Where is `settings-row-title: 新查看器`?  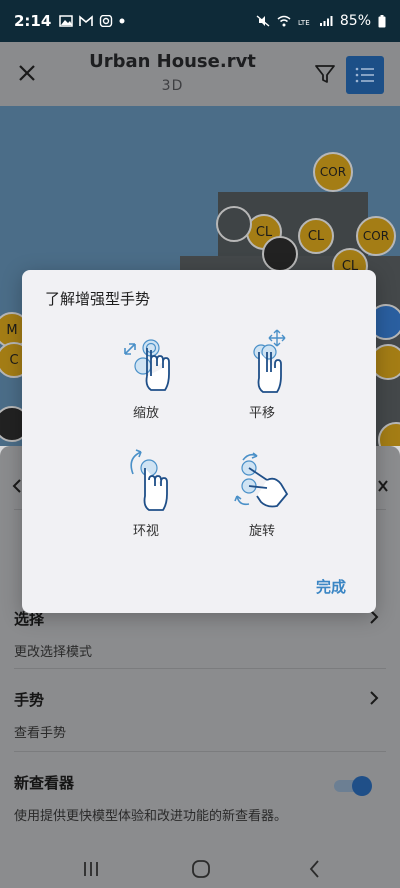
settings-row-title: 新查看器 is located at coordinates (44, 783).